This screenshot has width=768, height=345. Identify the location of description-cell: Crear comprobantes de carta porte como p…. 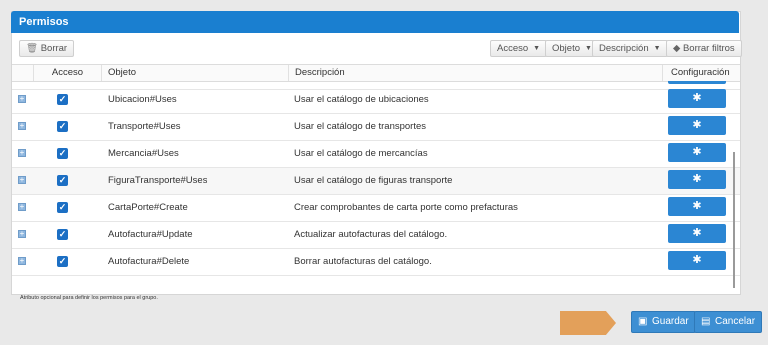
(406, 207).